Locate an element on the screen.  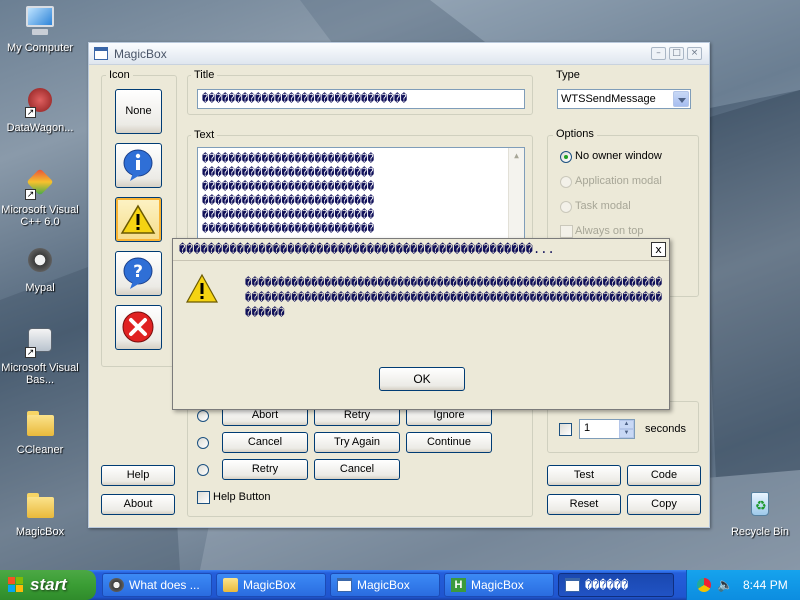
type-select-value: WTSSendMessage is located at coordinates (608, 99).